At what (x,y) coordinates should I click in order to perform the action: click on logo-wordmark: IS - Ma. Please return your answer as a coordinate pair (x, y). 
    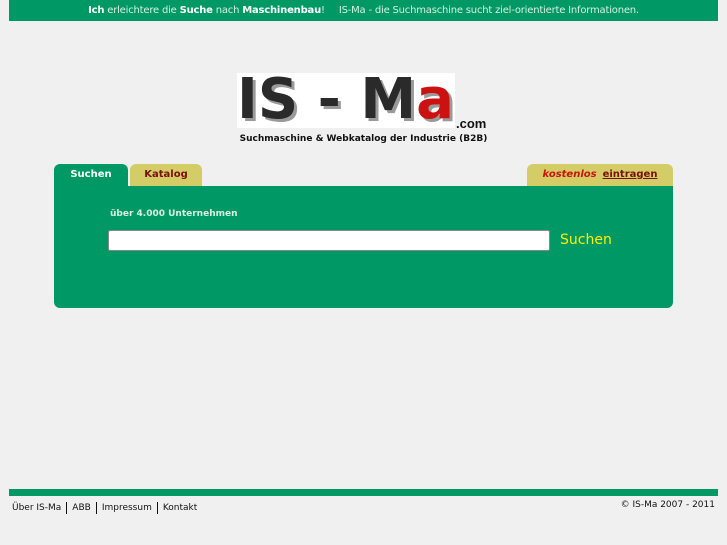
    Looking at the image, I should click on (345, 100).